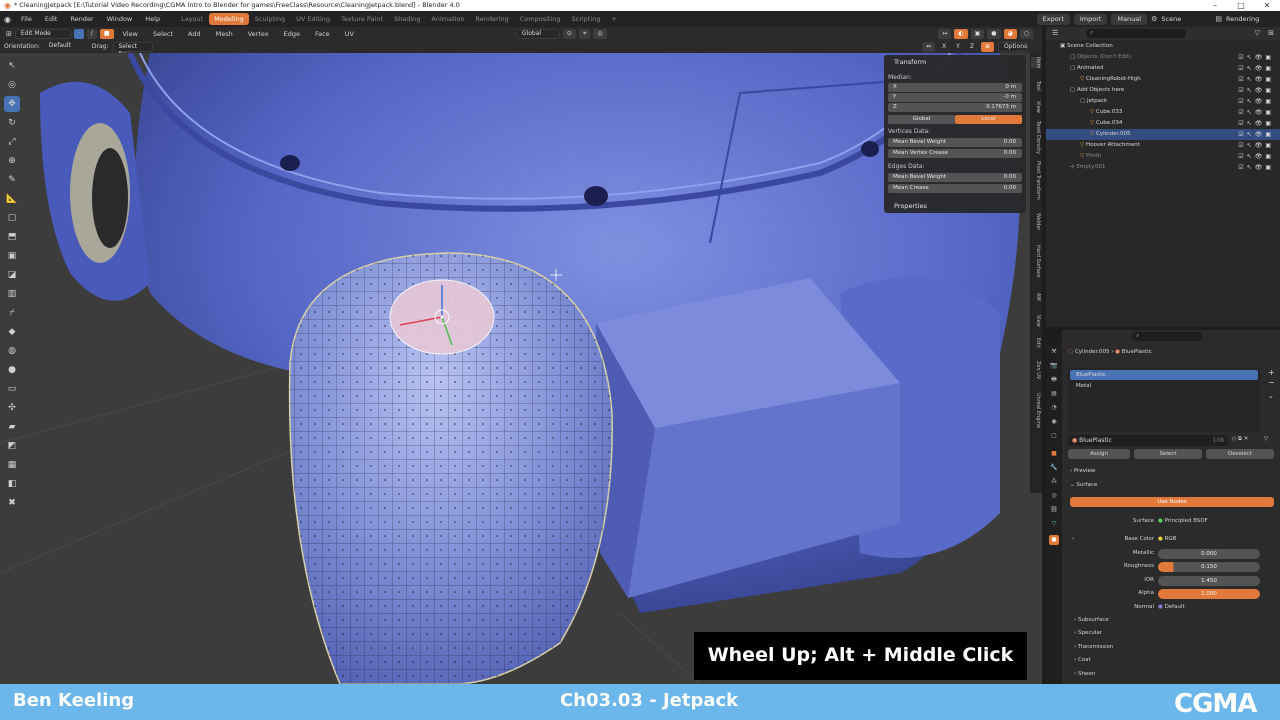 The image size is (1280, 720). What do you see at coordinates (961, 33) in the screenshot?
I see `overlays-icon: ◐` at bounding box center [961, 33].